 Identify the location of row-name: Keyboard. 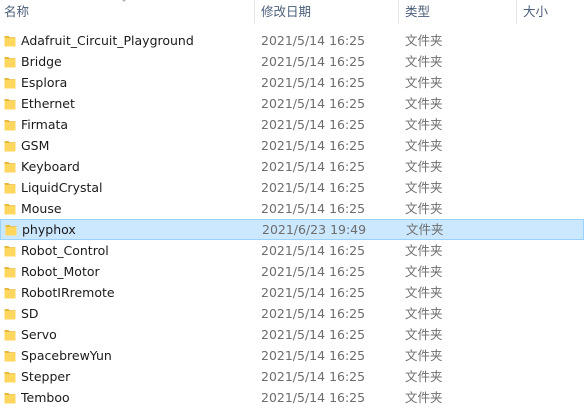
(136, 166).